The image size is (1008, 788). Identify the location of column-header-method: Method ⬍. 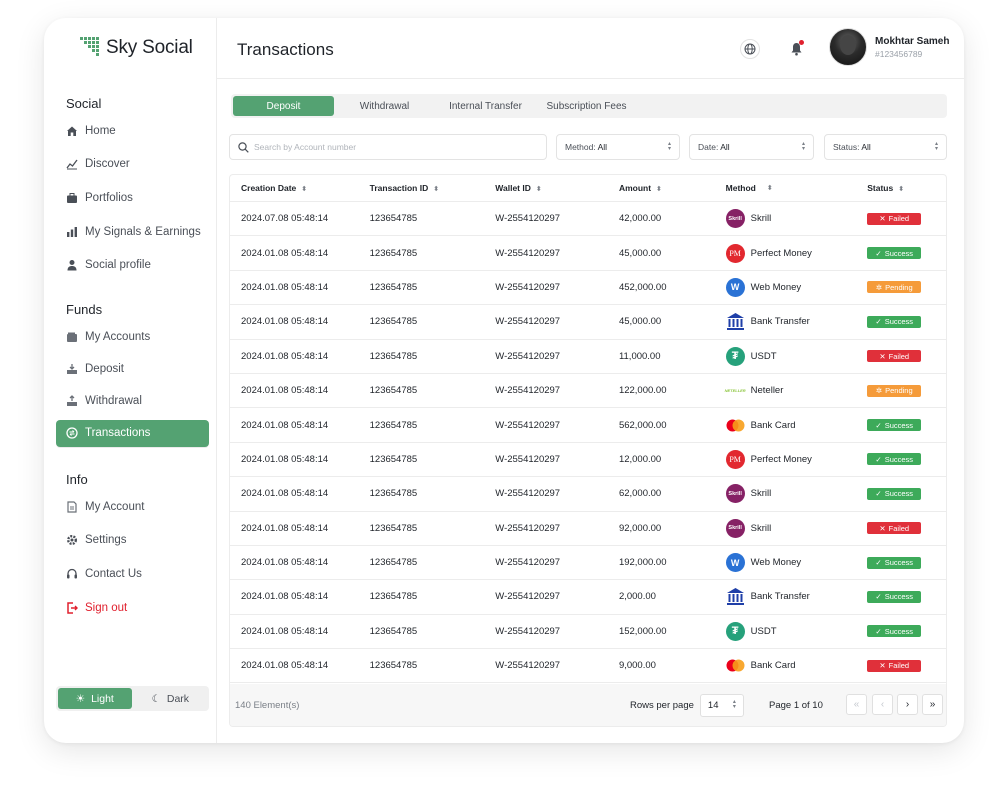
(786, 188).